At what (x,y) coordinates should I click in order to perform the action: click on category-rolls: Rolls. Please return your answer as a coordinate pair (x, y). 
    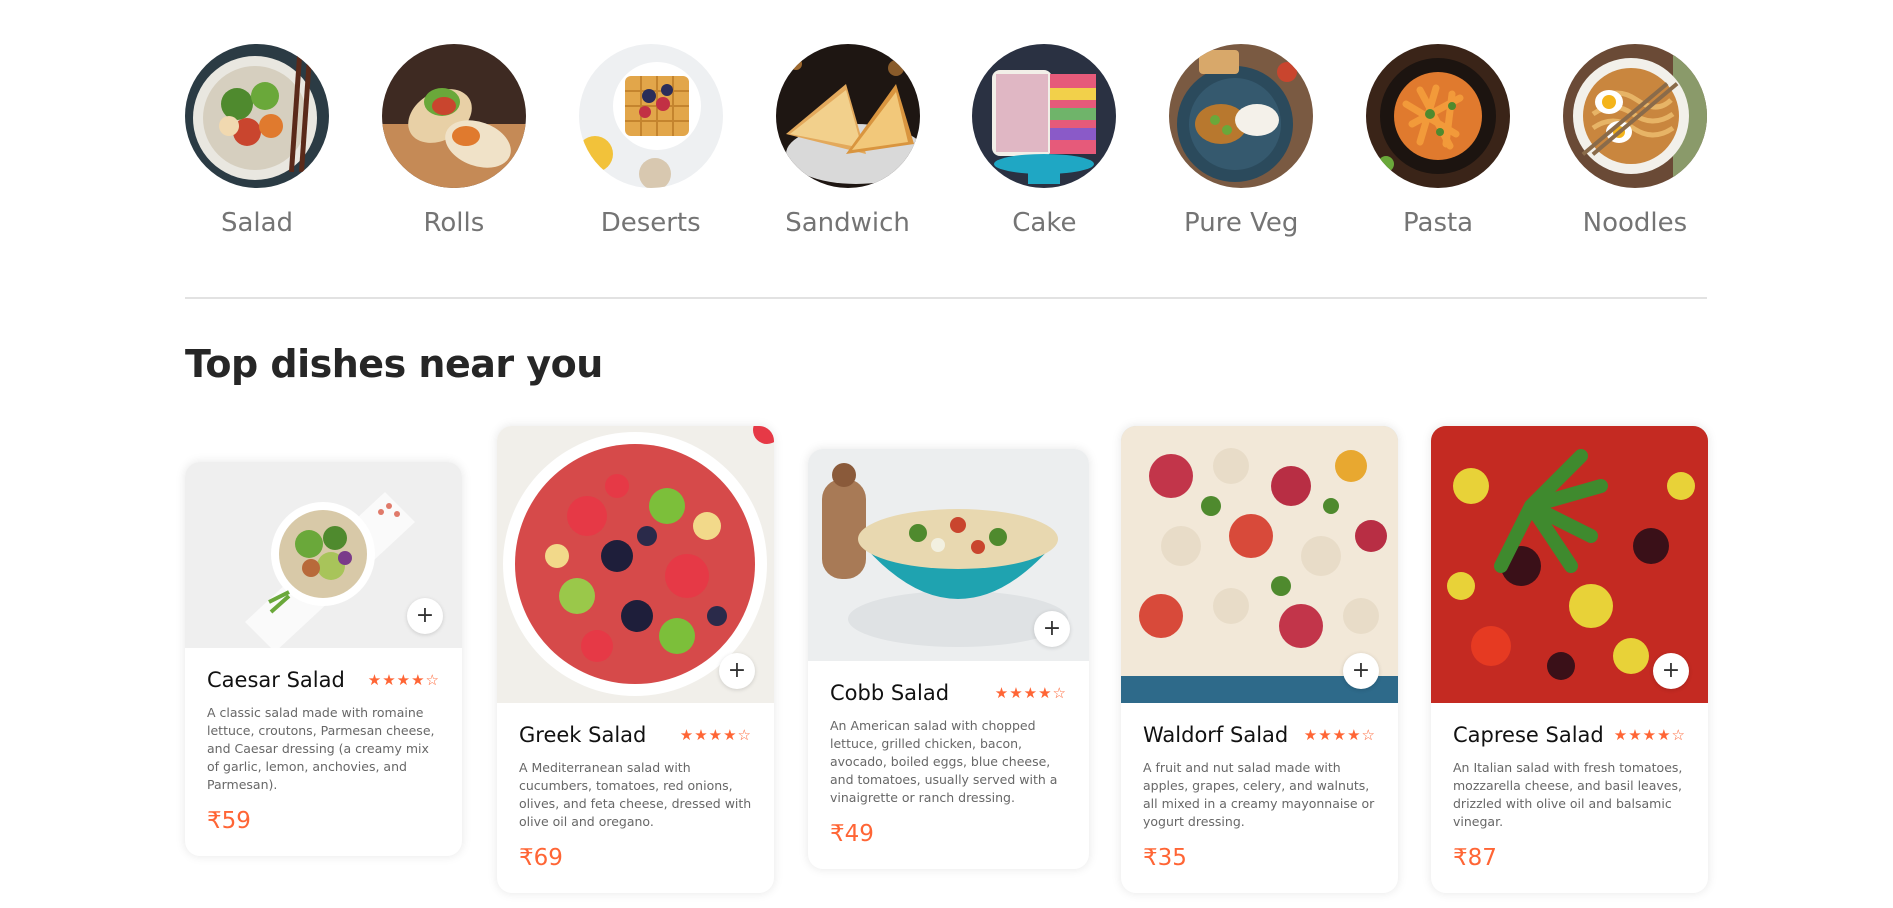
    Looking at the image, I should click on (453, 141).